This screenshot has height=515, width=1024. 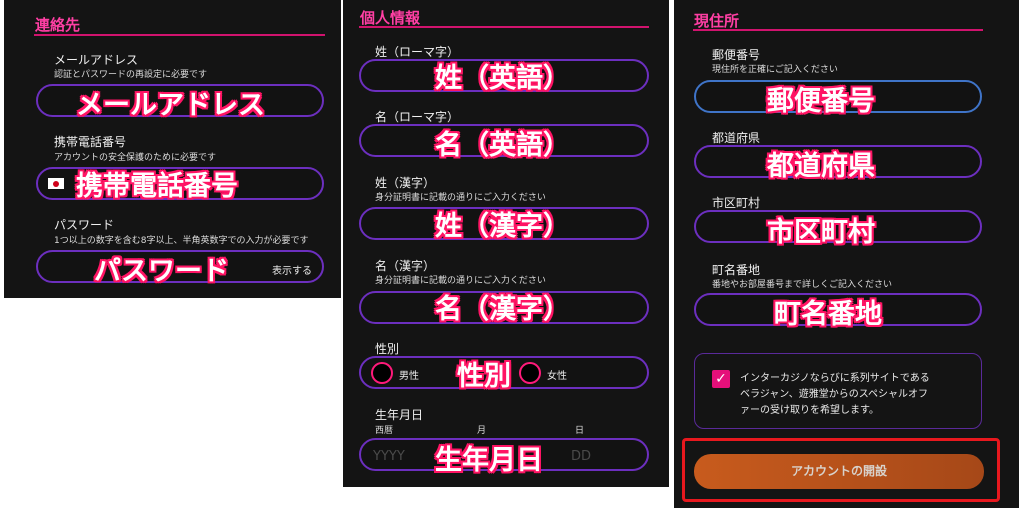 What do you see at coordinates (399, 415) in the screenshot?
I see `birthdate-label: 生年月日` at bounding box center [399, 415].